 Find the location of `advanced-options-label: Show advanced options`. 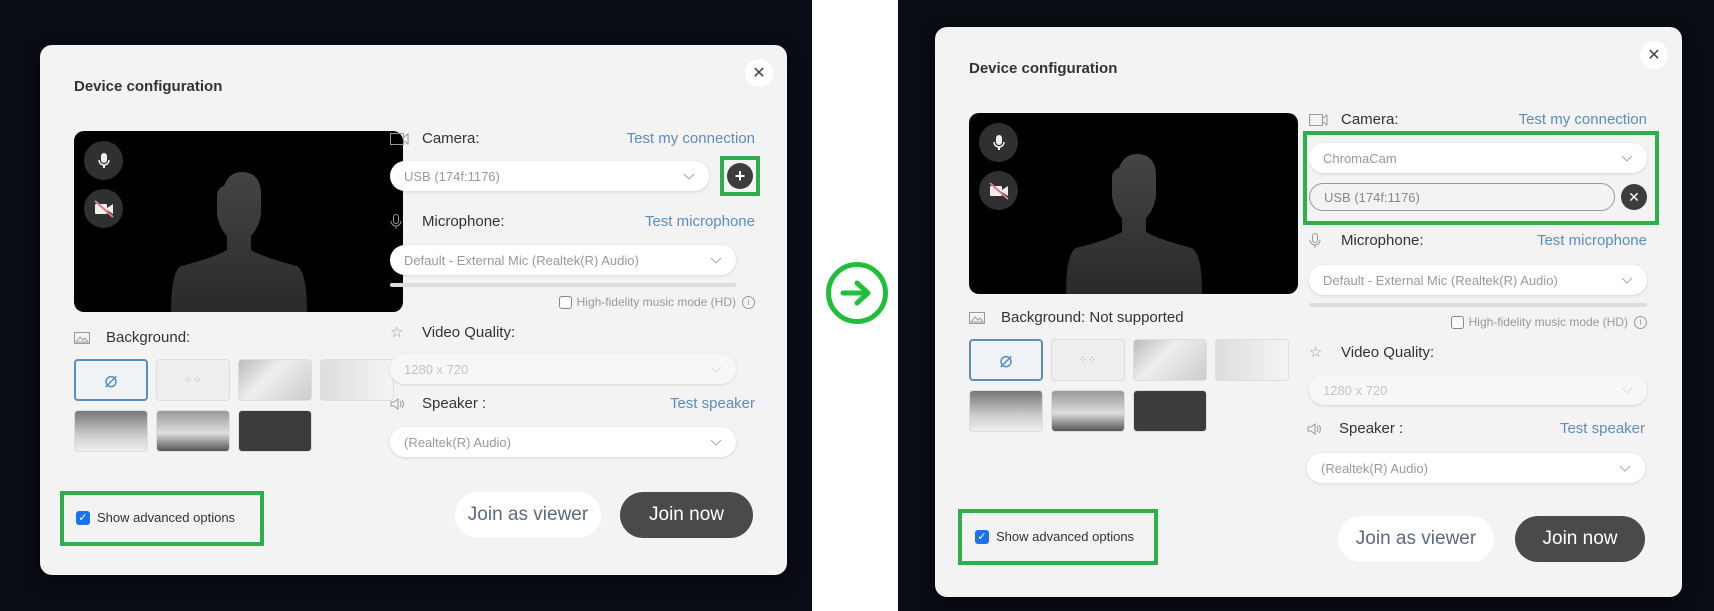

advanced-options-label: Show advanced options is located at coordinates (166, 517).